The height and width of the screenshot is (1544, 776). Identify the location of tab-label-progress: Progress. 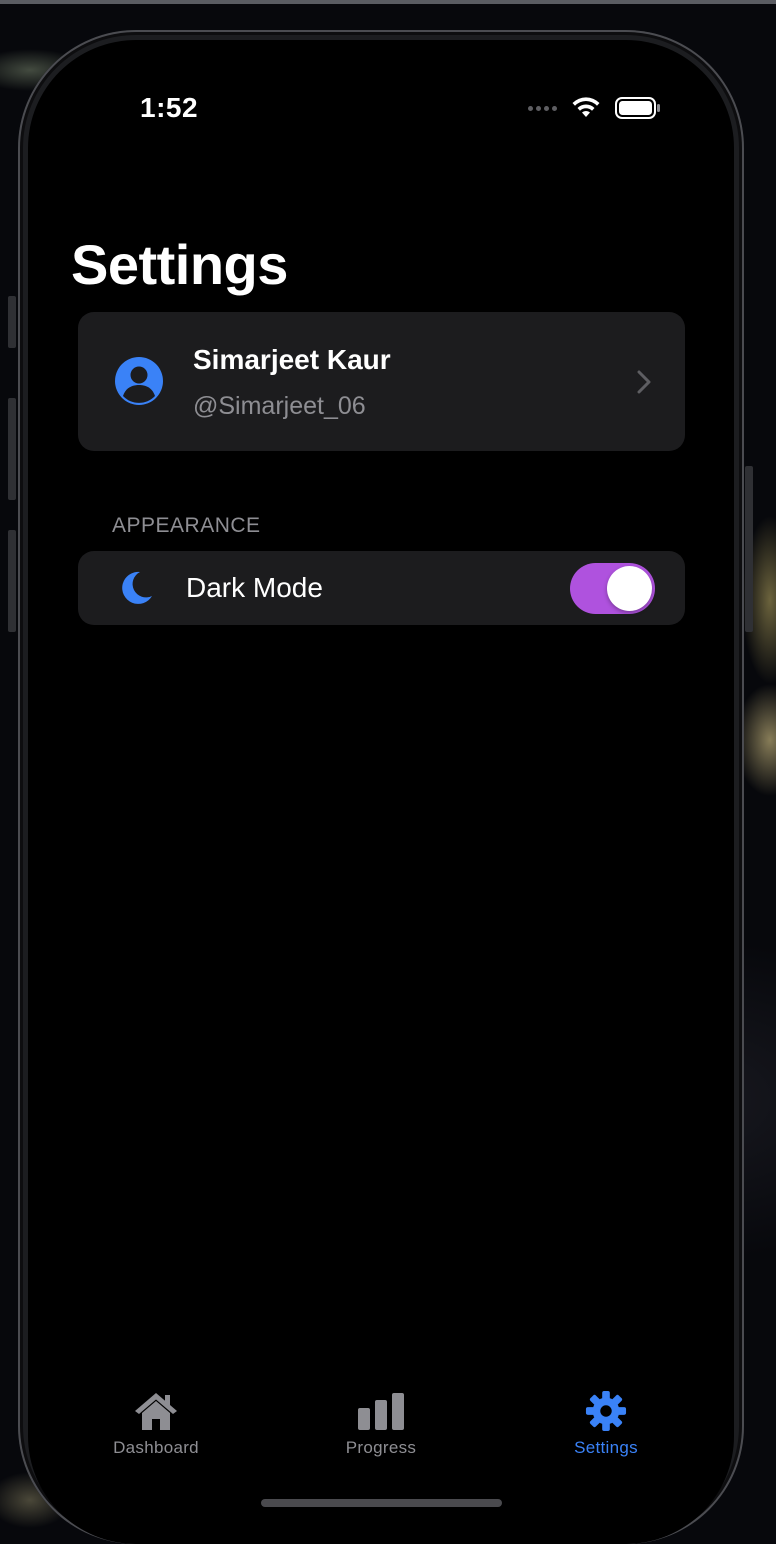
(381, 1447).